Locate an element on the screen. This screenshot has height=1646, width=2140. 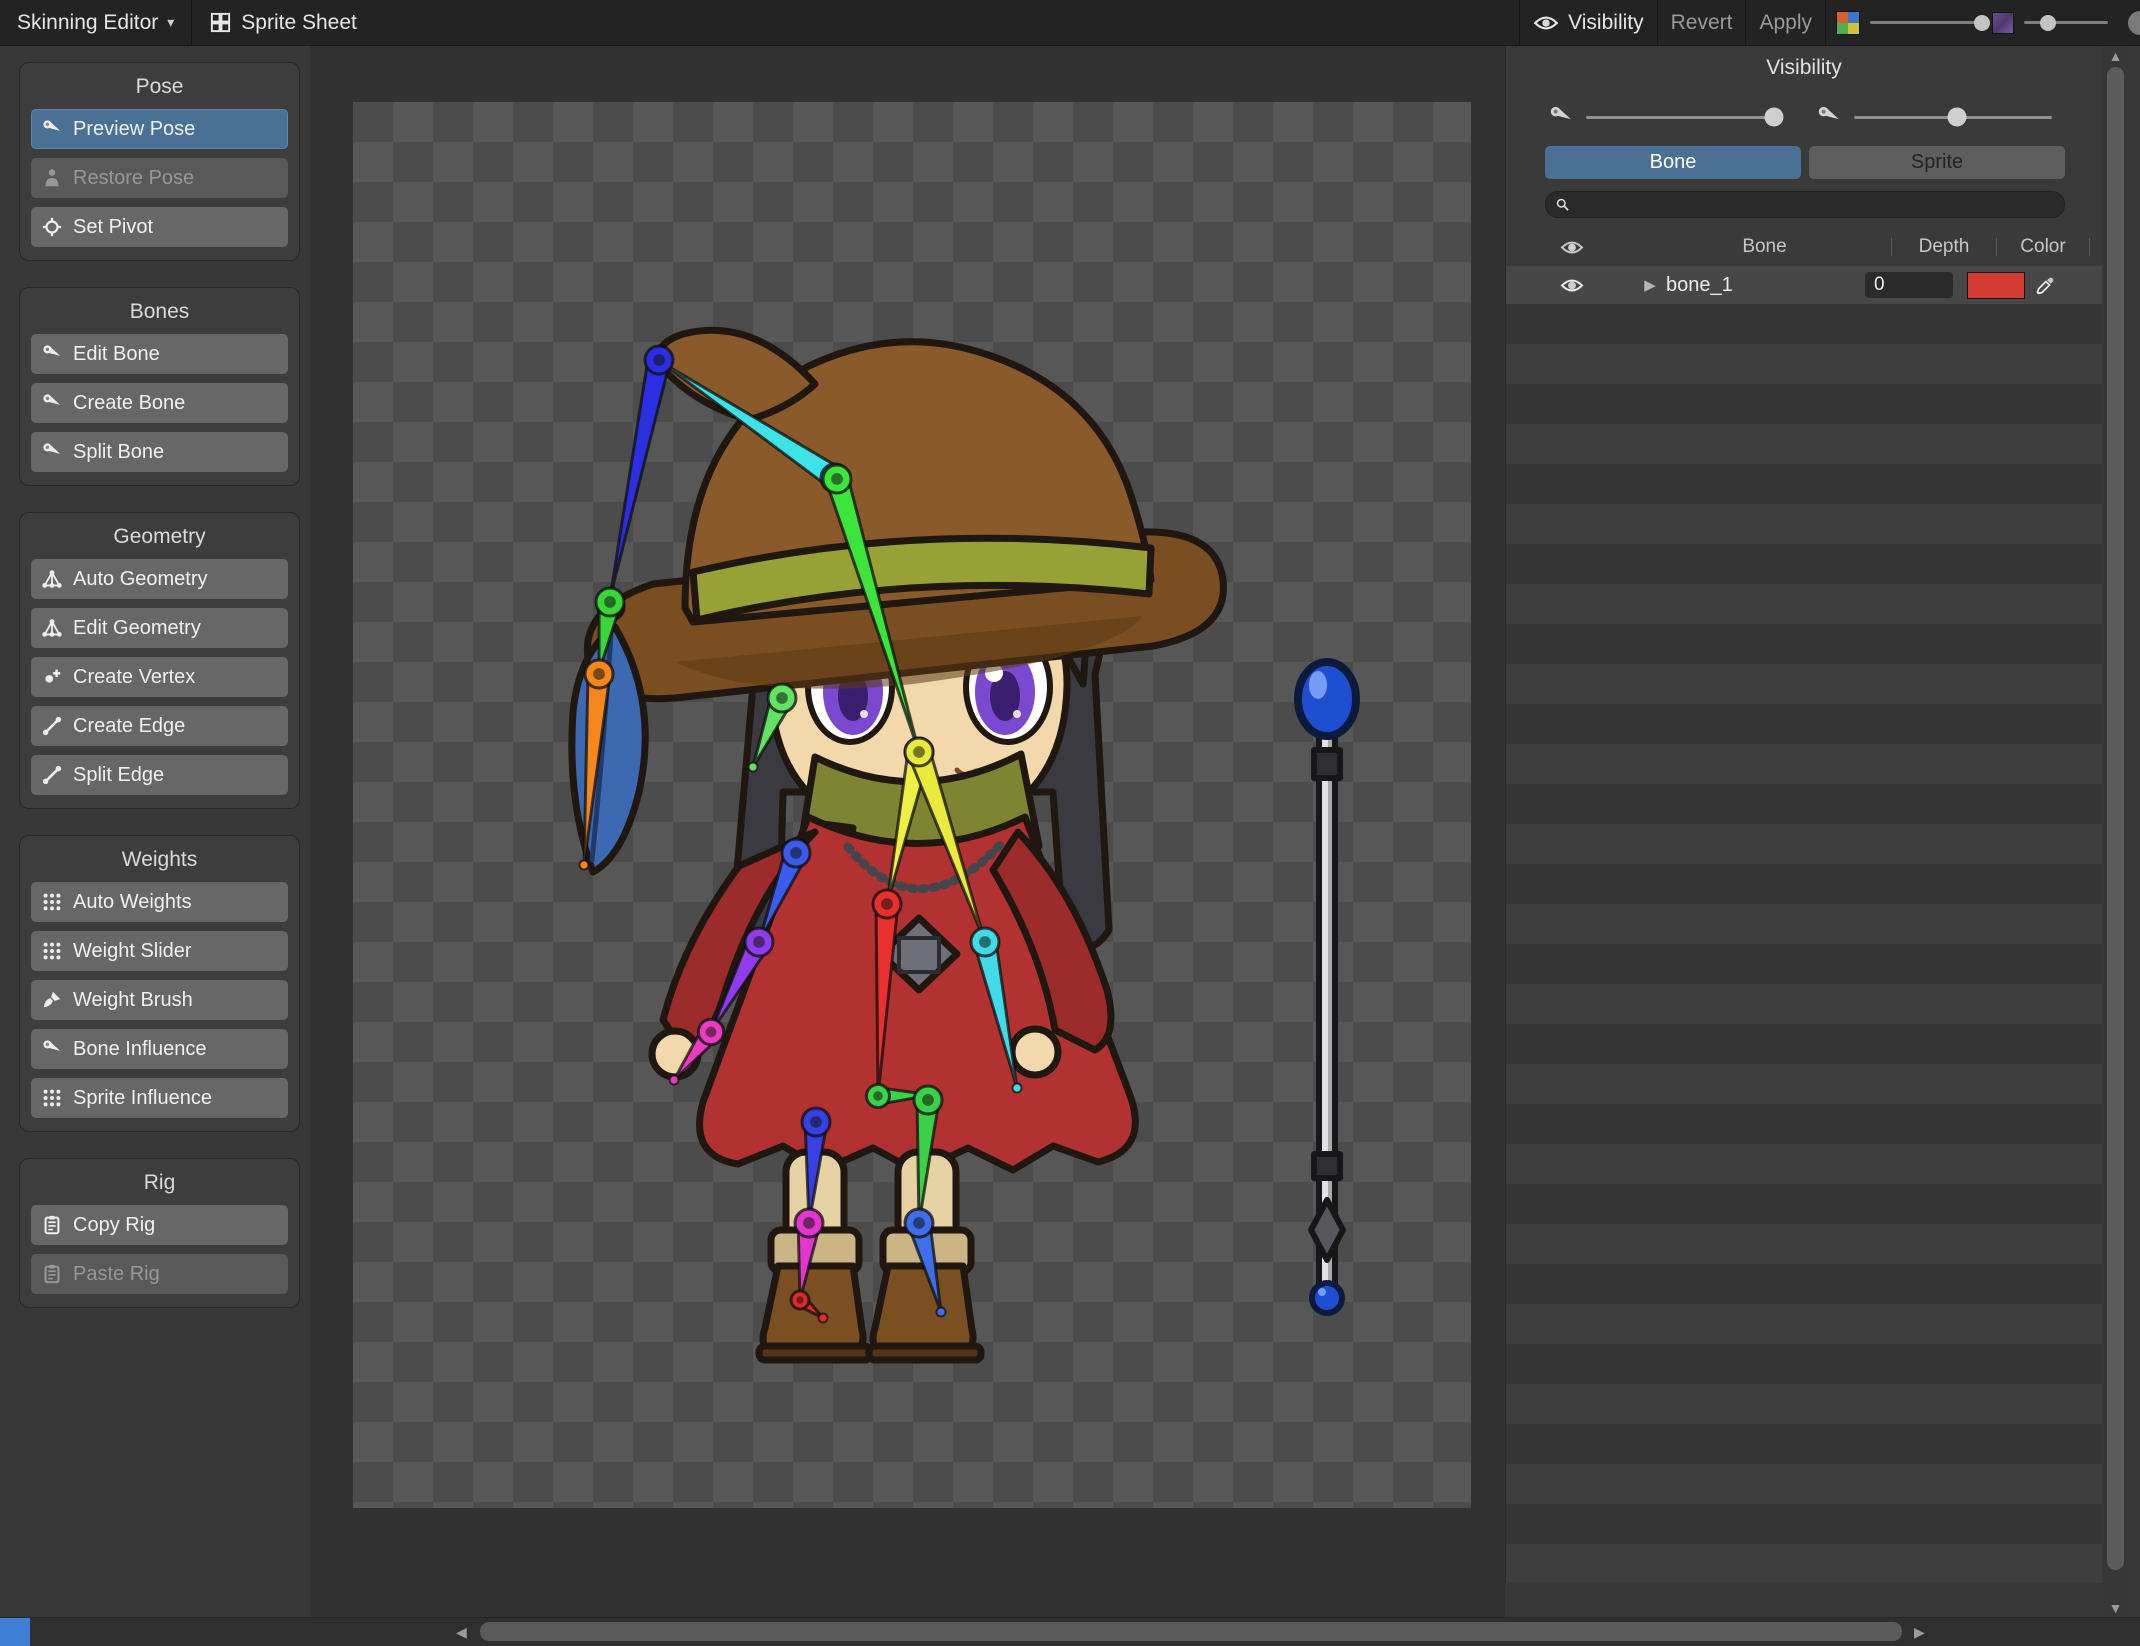
color-palette-icon is located at coordinates (1848, 22).